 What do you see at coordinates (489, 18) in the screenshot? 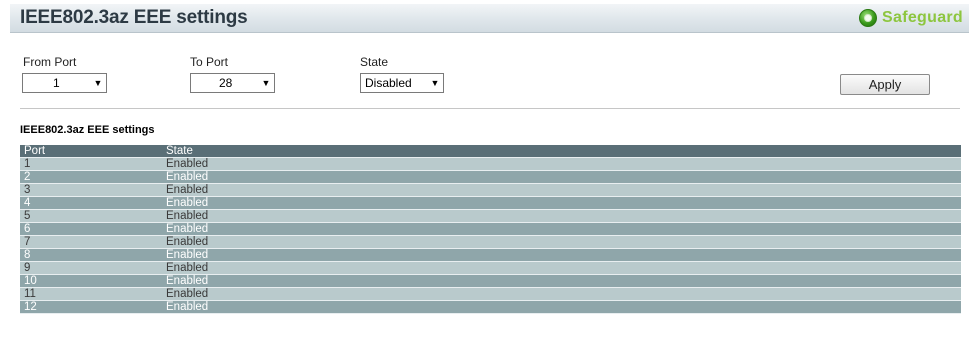
I see `title-bar: IEEE802.3az EEE settings Safeguard` at bounding box center [489, 18].